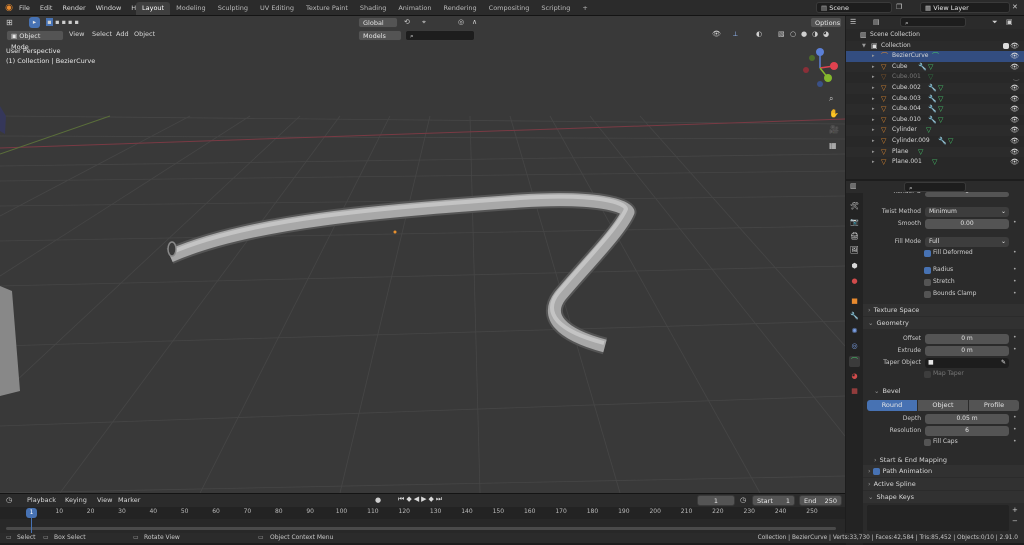 The image size is (1024, 545). Describe the element at coordinates (153, 8) in the screenshot. I see `tab-layout: Layout` at that location.